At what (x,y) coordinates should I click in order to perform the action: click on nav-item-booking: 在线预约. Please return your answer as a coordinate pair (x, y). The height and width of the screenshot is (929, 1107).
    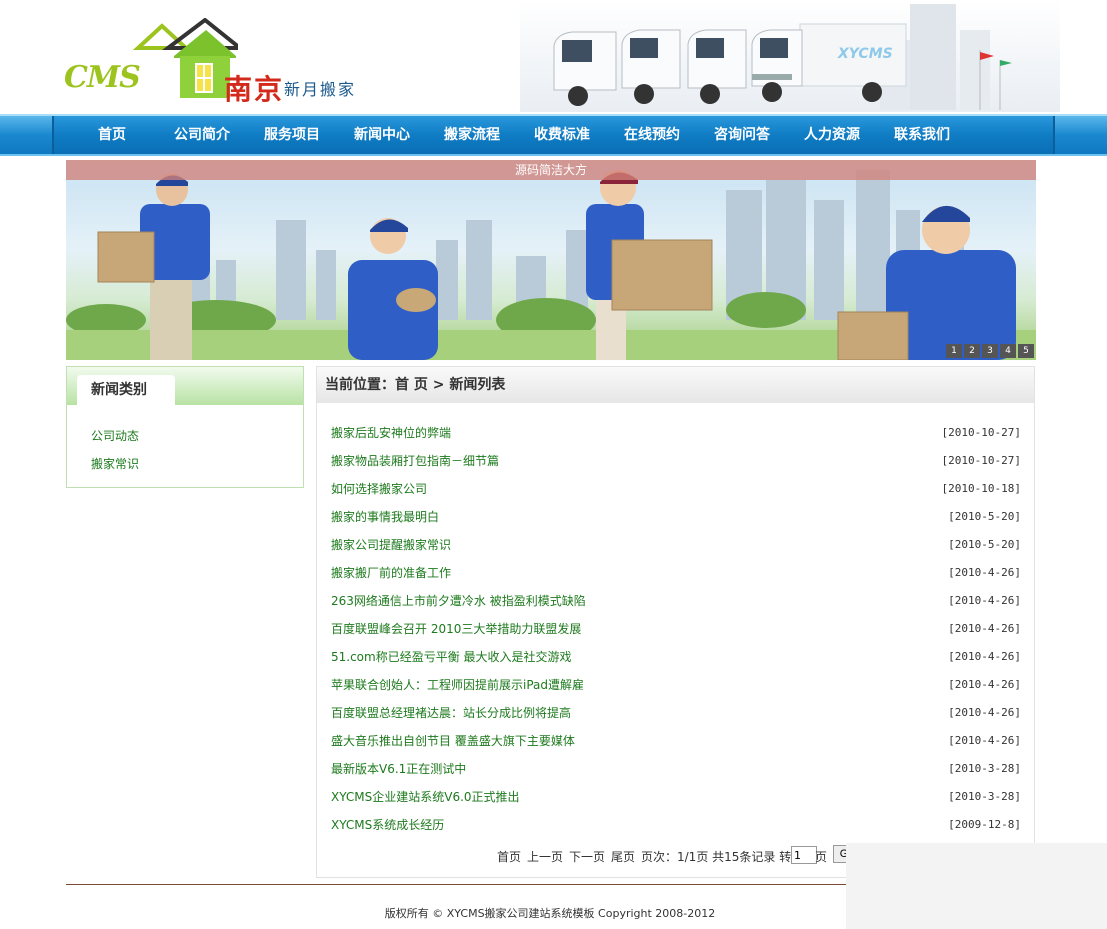
    Looking at the image, I should click on (652, 135).